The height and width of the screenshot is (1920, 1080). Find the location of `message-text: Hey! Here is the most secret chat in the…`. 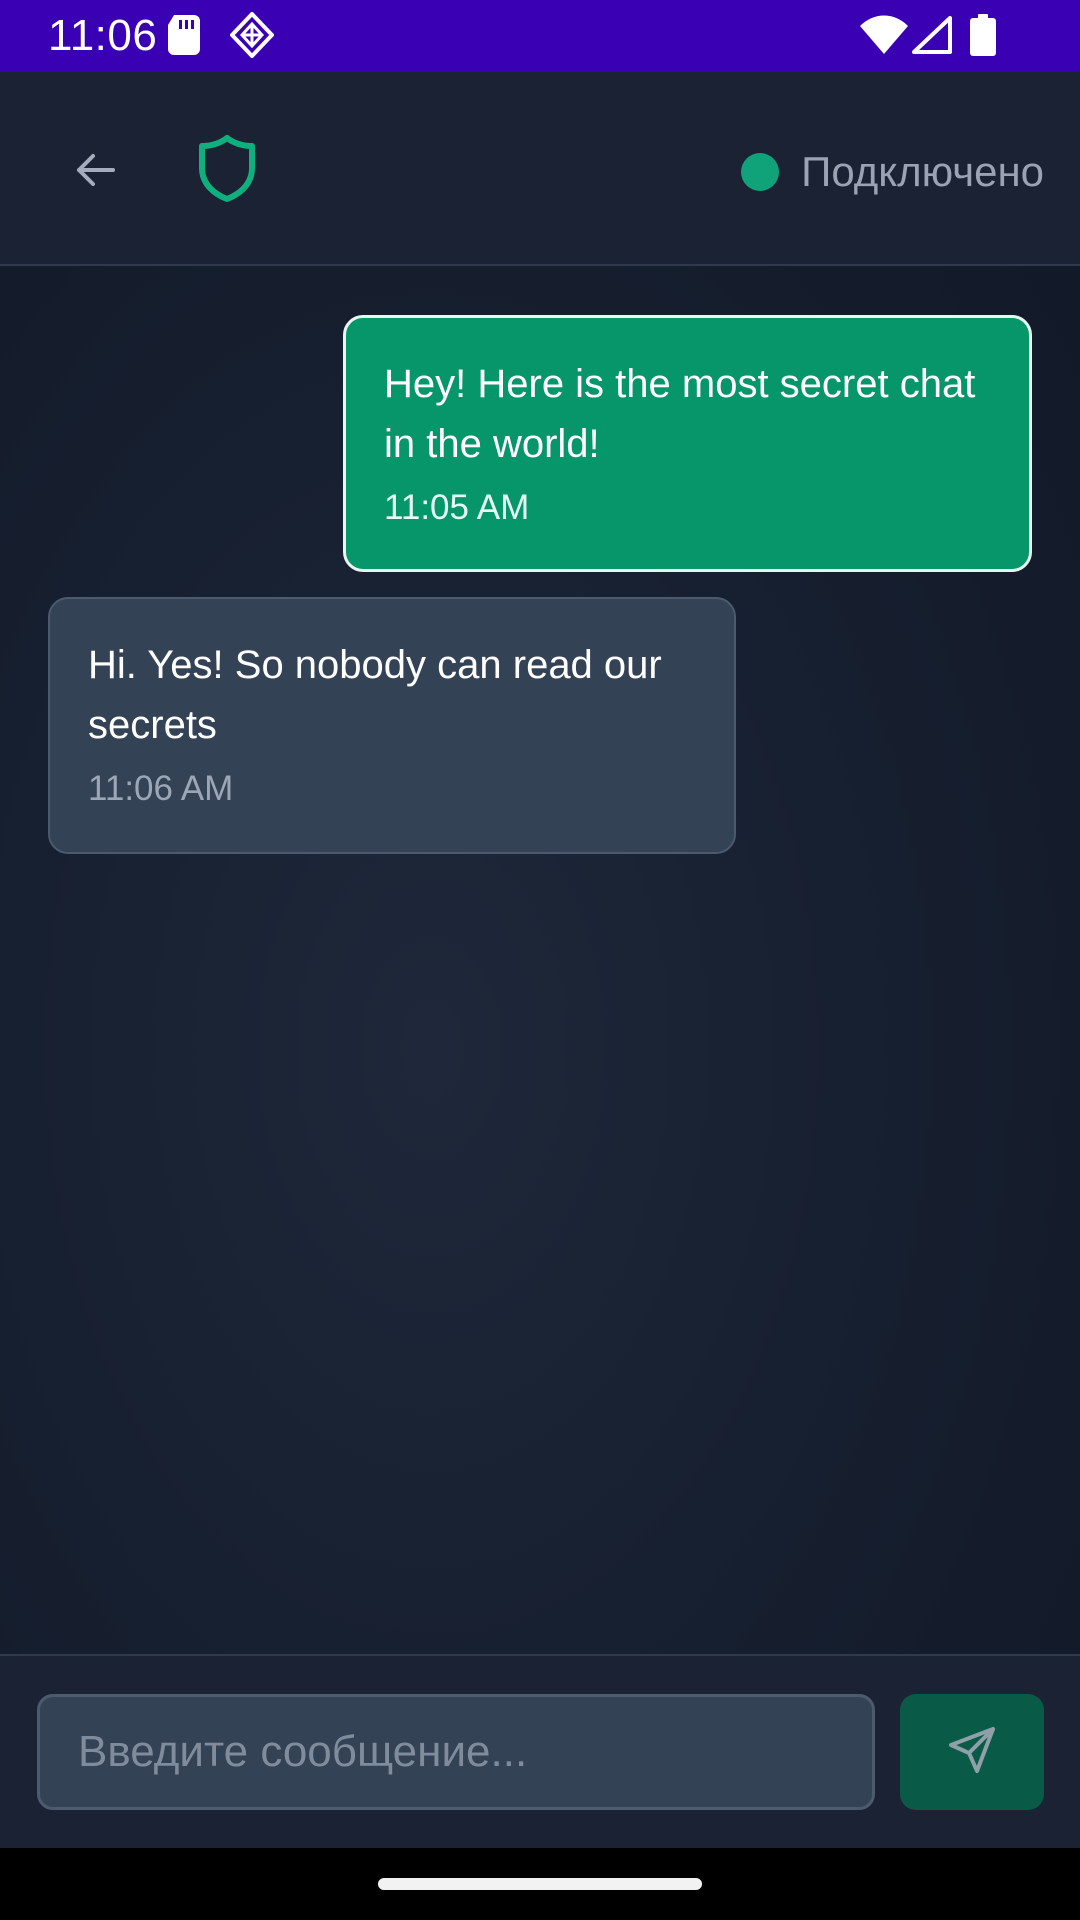

message-text: Hey! Here is the most secret chat in the… is located at coordinates (680, 414).